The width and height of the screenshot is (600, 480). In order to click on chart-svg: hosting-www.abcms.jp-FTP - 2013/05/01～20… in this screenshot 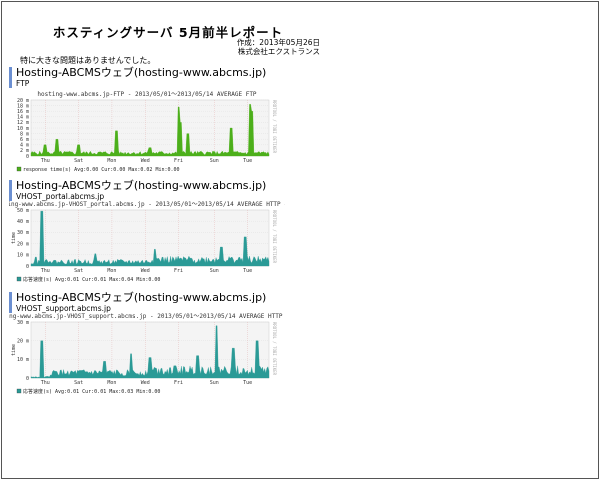, I will do `click(146, 132)`.